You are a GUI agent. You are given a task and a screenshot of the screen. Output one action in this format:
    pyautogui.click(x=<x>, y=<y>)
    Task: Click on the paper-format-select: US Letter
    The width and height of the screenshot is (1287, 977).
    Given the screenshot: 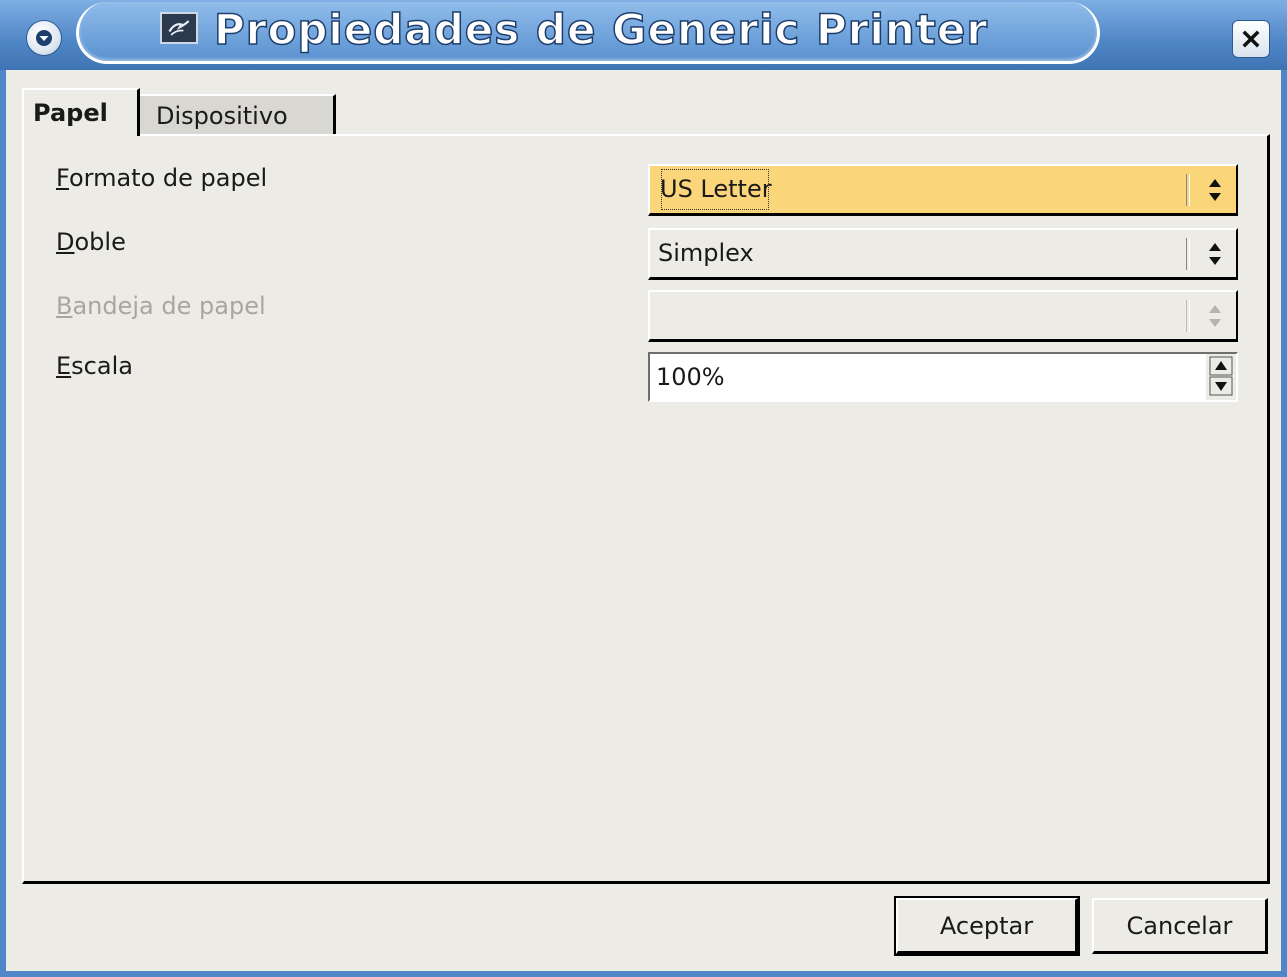 What is the action you would take?
    pyautogui.click(x=943, y=190)
    